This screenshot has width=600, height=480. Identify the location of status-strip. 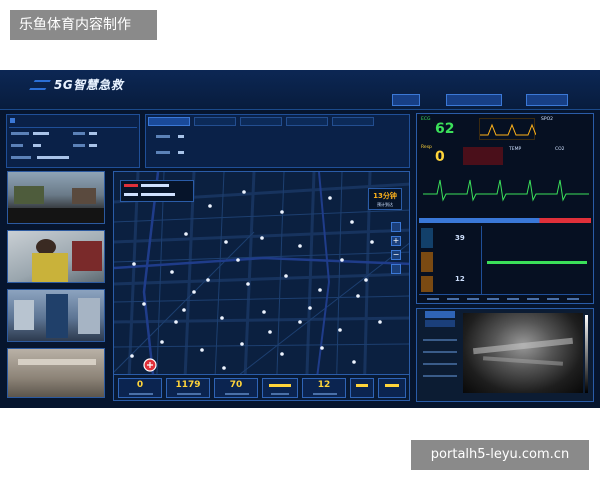
(505, 220).